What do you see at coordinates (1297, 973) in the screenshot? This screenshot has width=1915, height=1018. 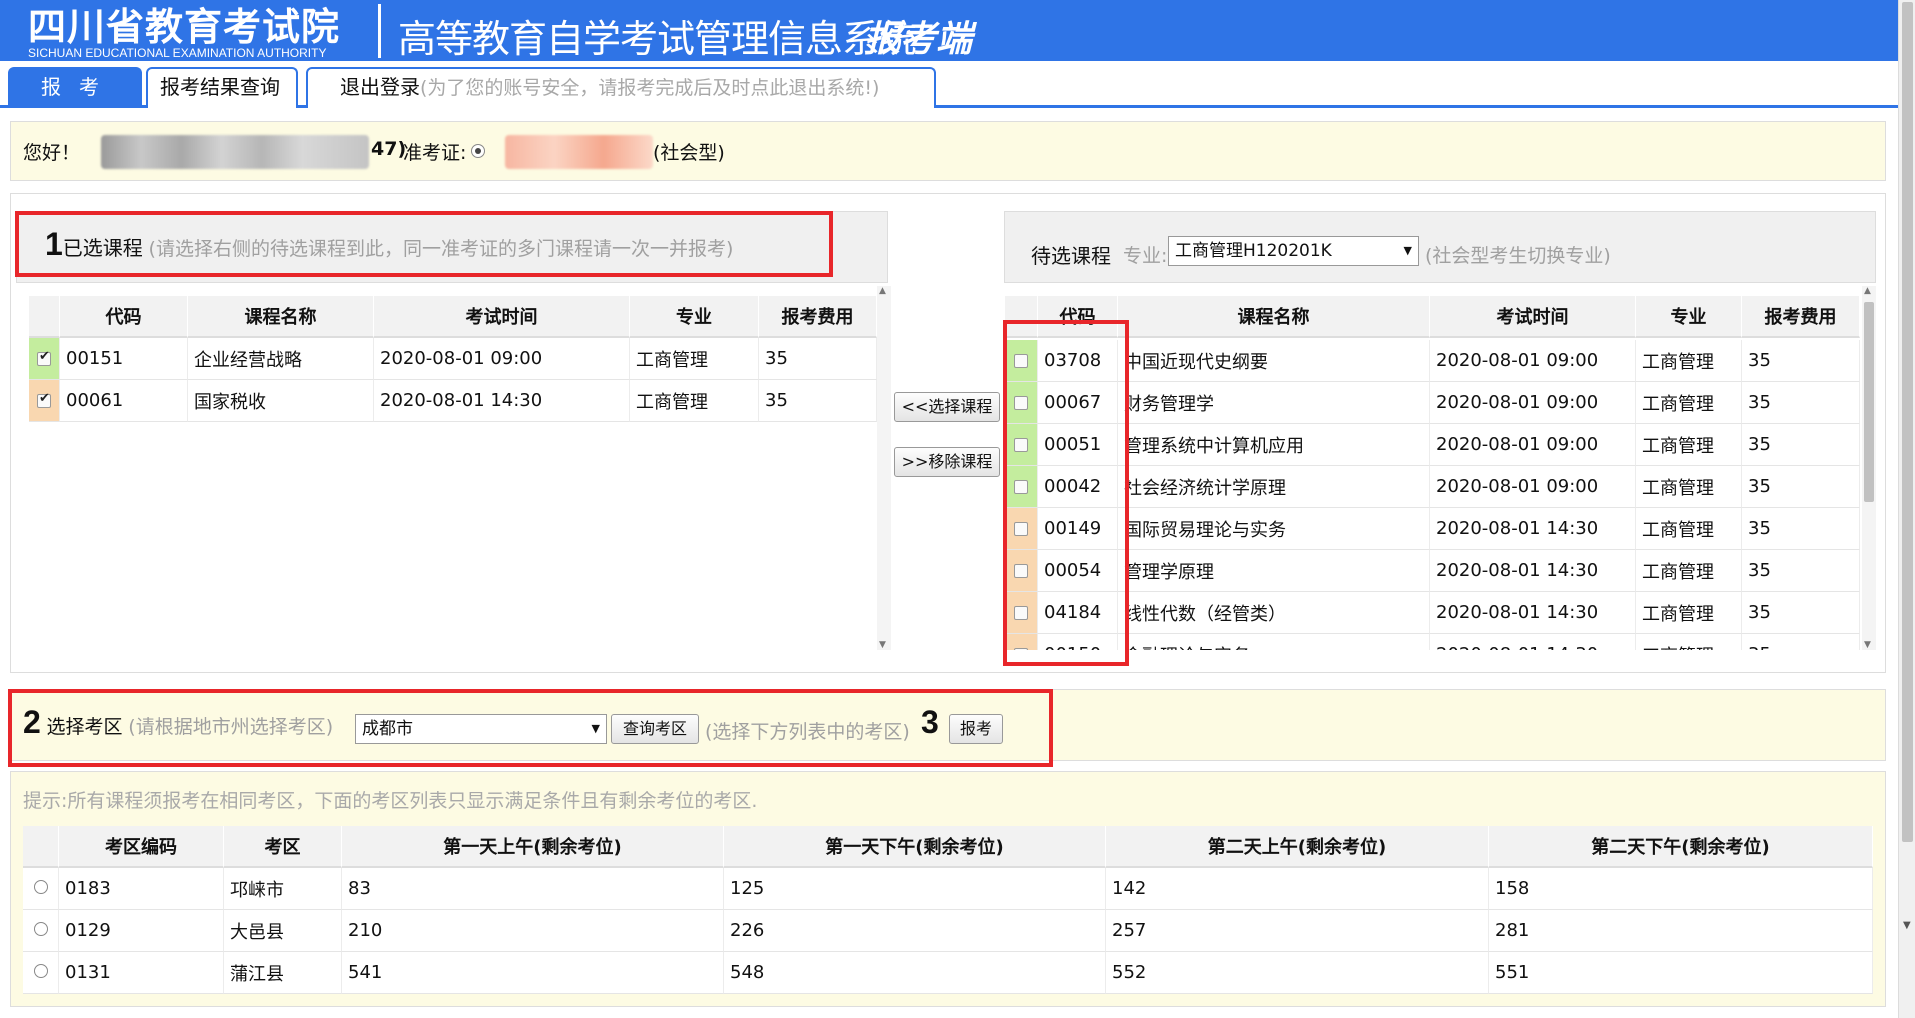 I see `seats-d2am: 552` at bounding box center [1297, 973].